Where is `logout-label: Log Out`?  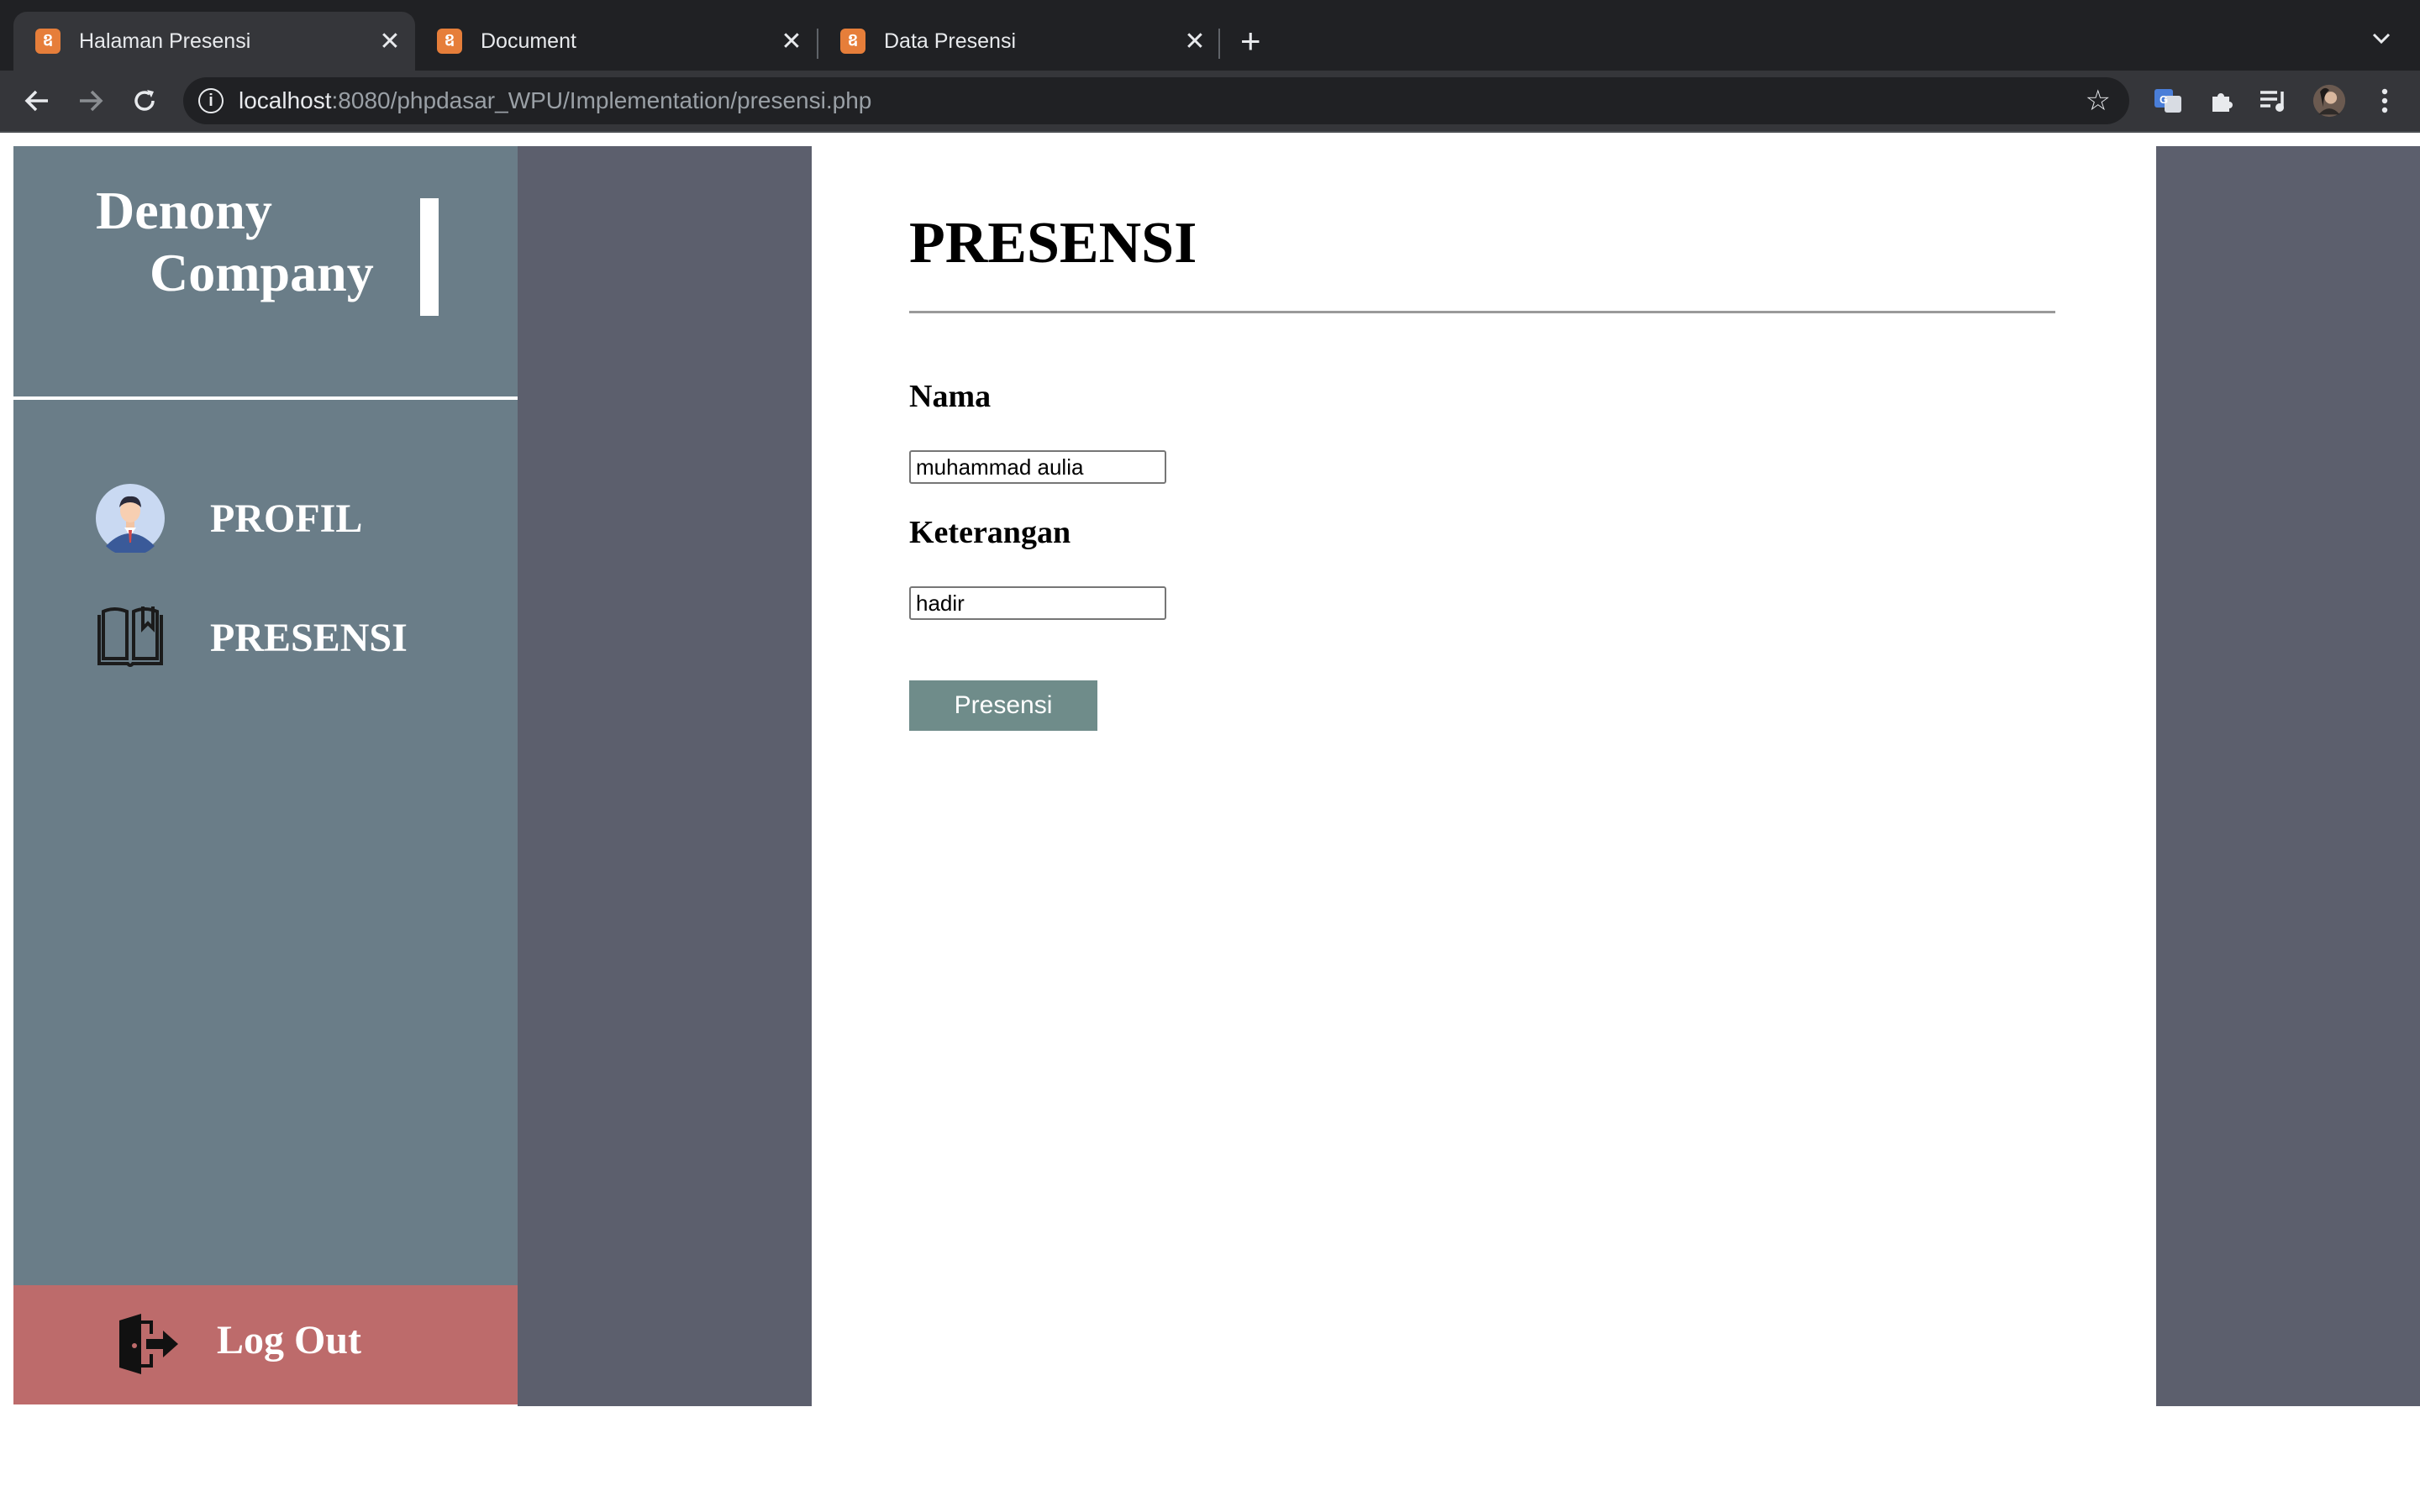
logout-label: Log Out is located at coordinates (289, 1340).